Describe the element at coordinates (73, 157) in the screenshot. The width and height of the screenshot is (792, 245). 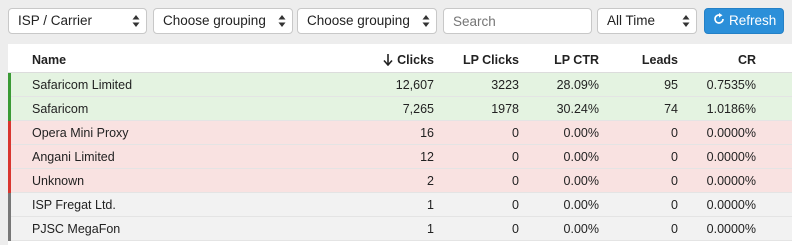
I see `cell-name: Angani Limited` at that location.